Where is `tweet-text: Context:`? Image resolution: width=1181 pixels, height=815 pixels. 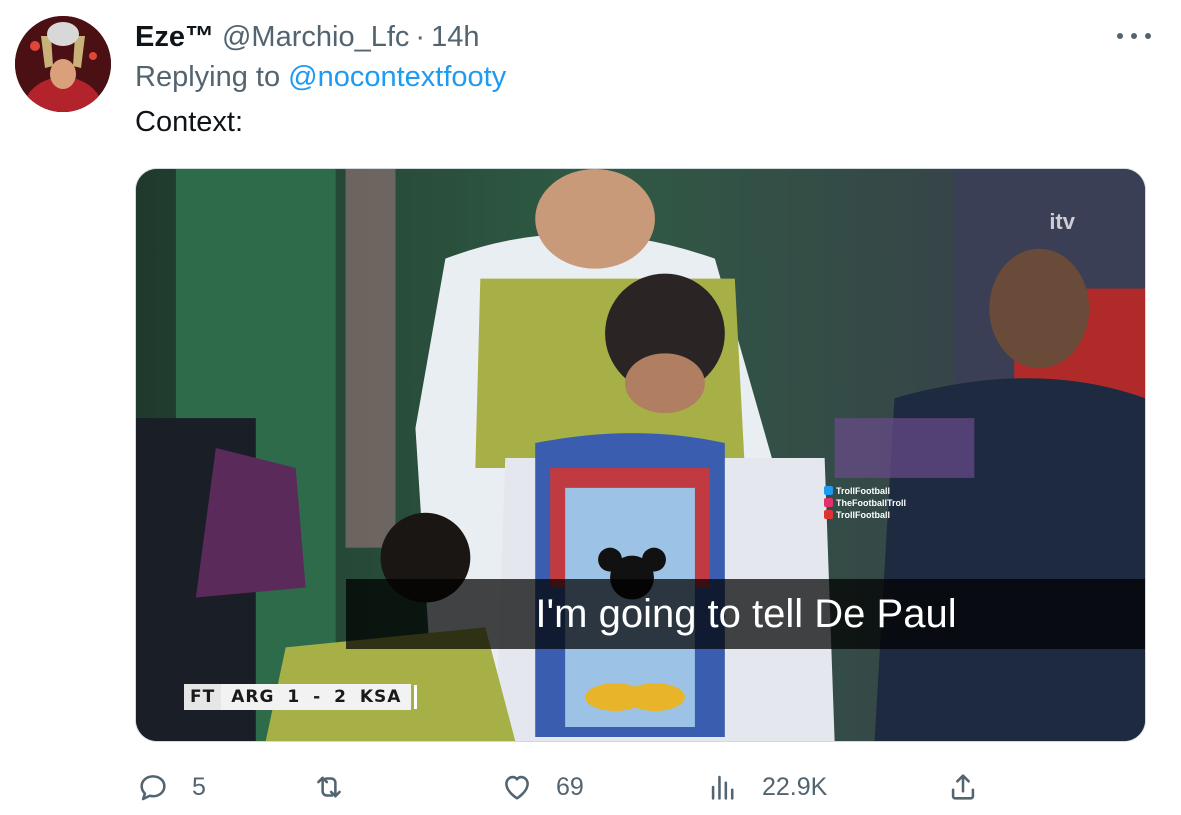 tweet-text: Context: is located at coordinates (189, 122).